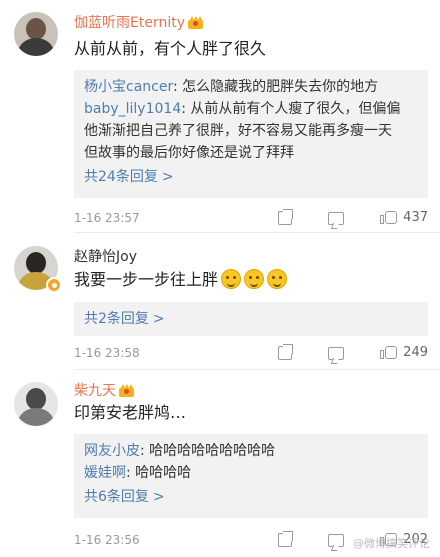 The height and width of the screenshot is (557, 440). I want to click on comment-text: 我要一步一步往上胖, so click(181, 280).